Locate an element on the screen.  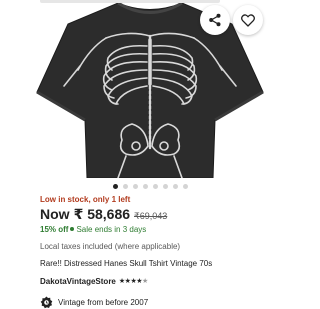
vintage-note: Vintage from before 2007 is located at coordinates (103, 302).